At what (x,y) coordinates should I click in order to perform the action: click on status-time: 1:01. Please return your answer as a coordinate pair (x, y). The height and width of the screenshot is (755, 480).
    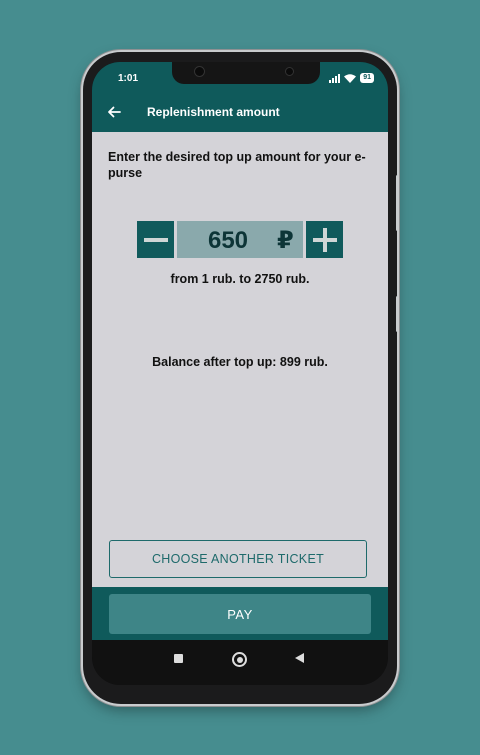
    Looking at the image, I should click on (128, 78).